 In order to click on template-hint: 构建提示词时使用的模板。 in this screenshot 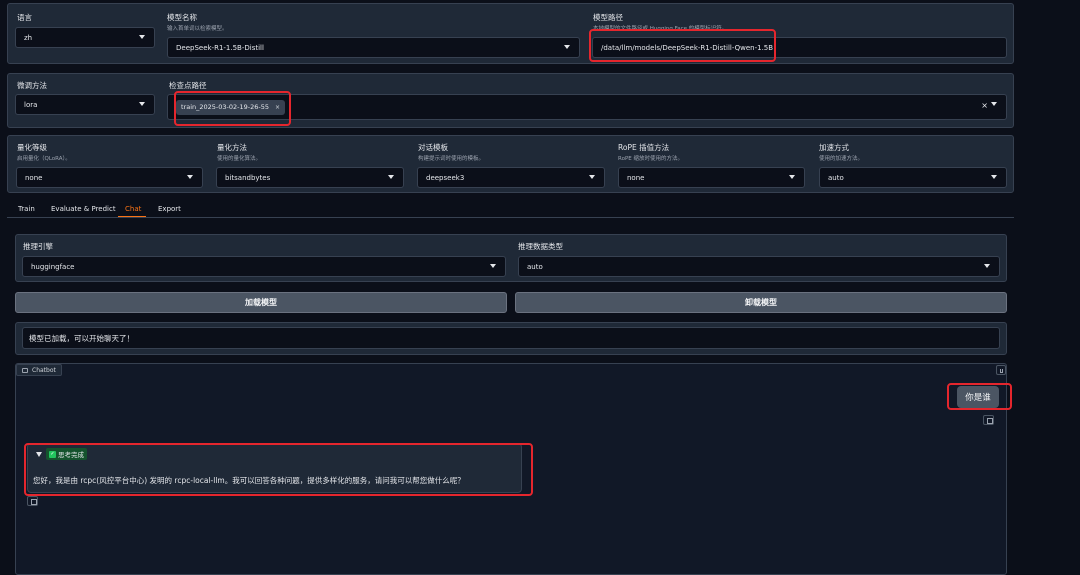, I will do `click(451, 159)`.